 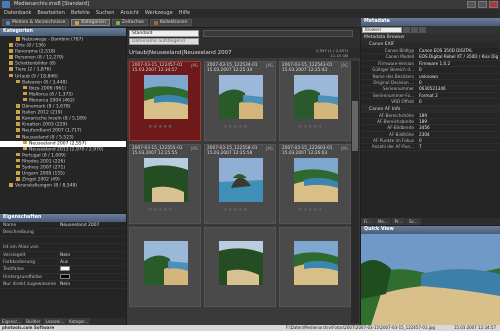 What do you see at coordinates (173, 22) in the screenshot?
I see `tab-label: Kollektionen` at bounding box center [173, 22].